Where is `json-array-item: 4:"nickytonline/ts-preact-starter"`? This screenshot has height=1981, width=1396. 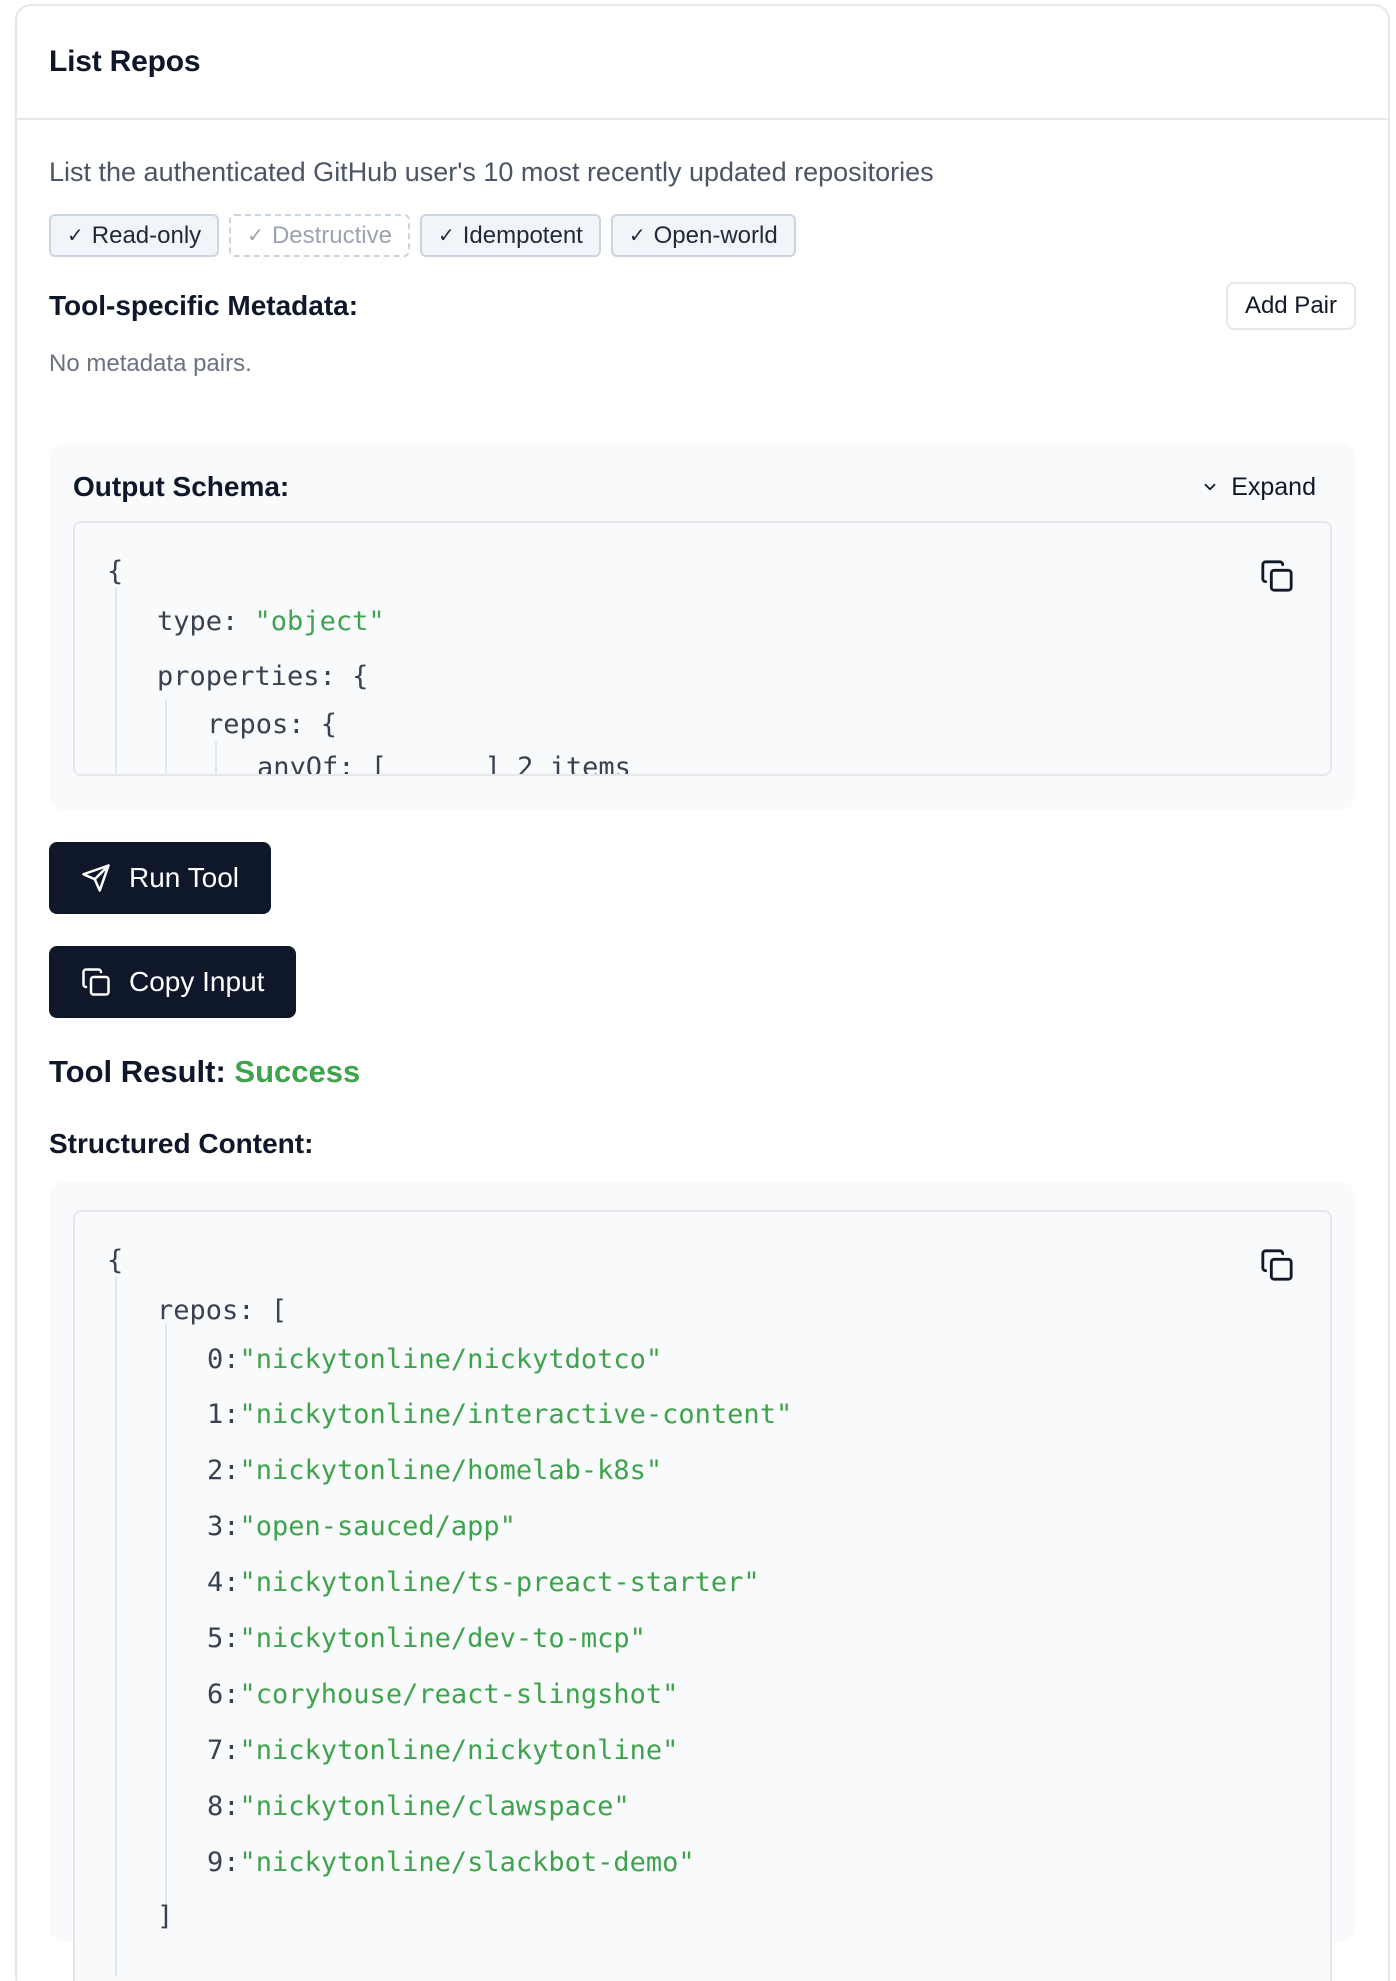
json-array-item: 4:"nickytonline/ts-preact-starter" is located at coordinates (483, 1582).